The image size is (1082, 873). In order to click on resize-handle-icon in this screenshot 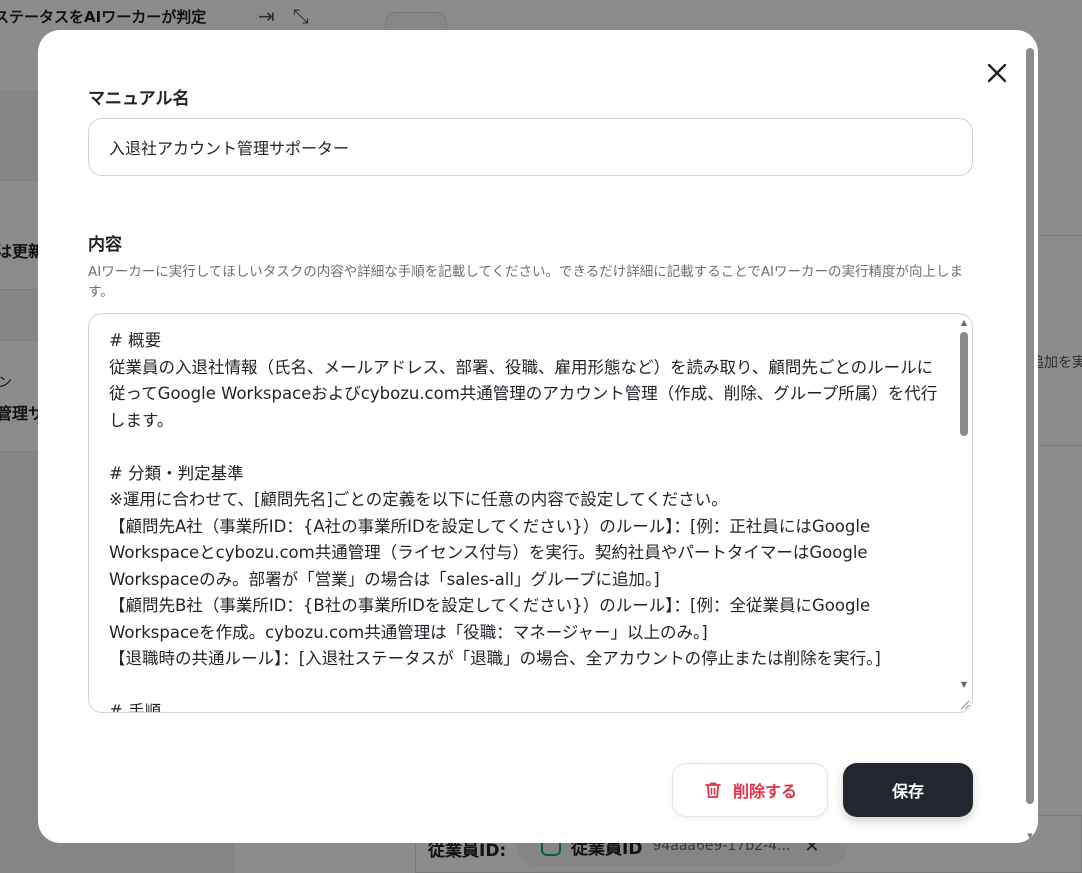, I will do `click(964, 704)`.